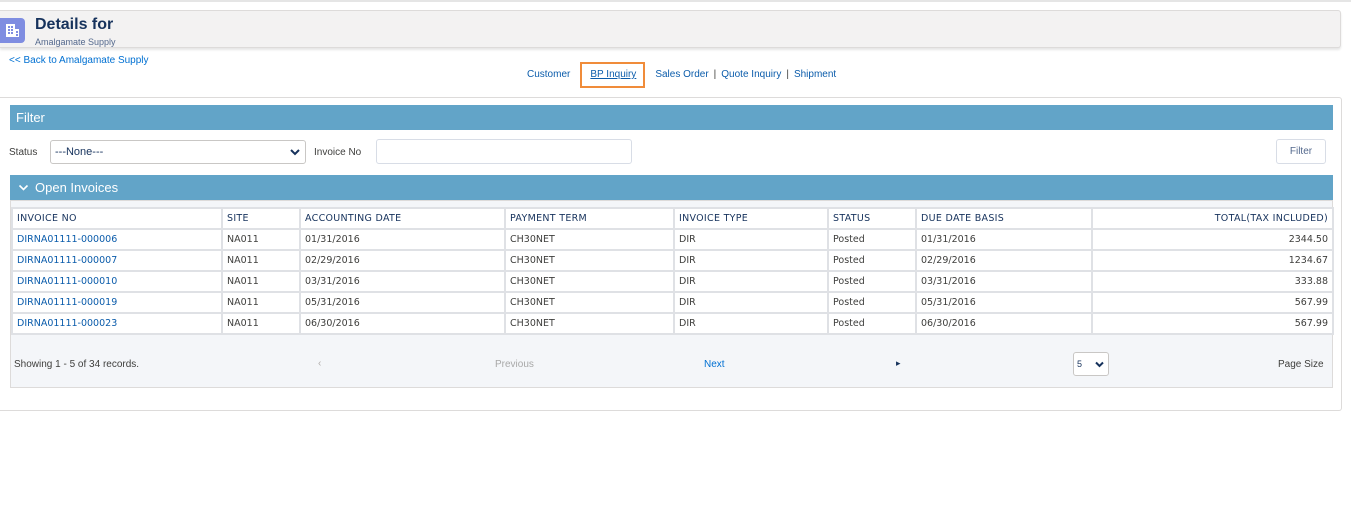 Image resolution: width=1351 pixels, height=510 pixels. What do you see at coordinates (117, 260) in the screenshot?
I see `invoice-link: DIRNA01111-000007` at bounding box center [117, 260].